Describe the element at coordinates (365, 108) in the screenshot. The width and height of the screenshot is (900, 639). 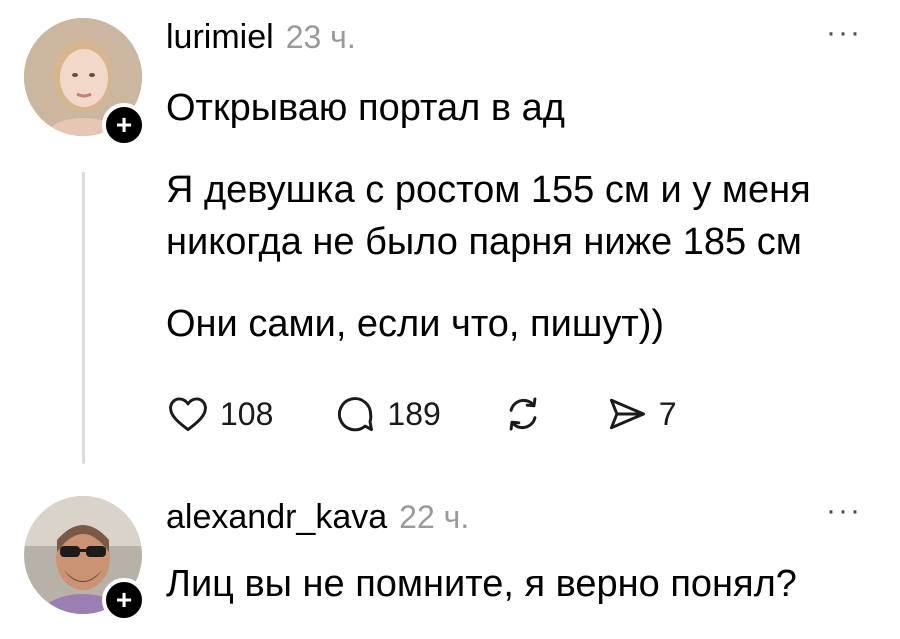
I see `post-text: Открываю портал в ад` at that location.